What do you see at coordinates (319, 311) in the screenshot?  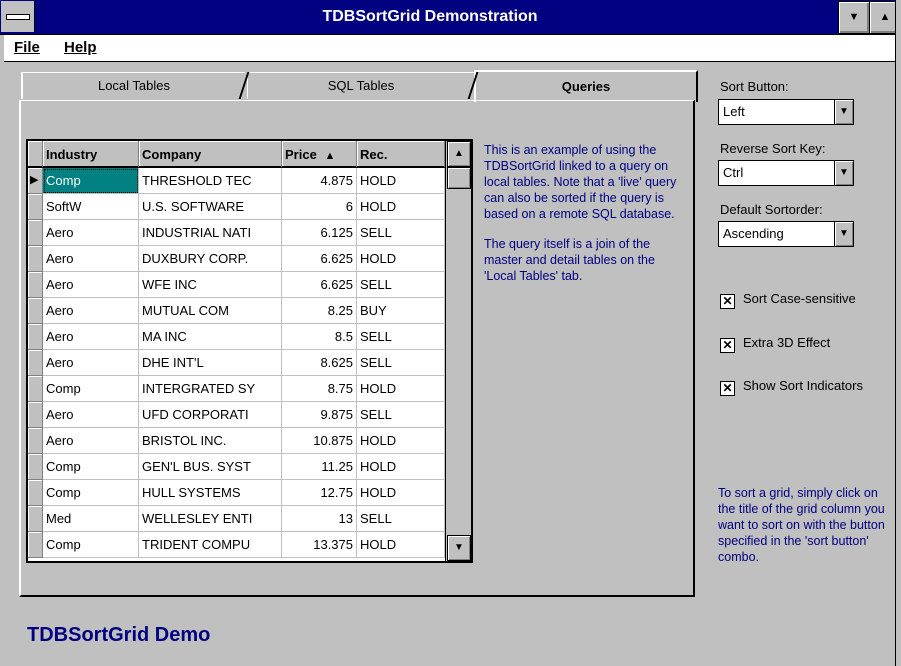 I see `cell-price: 8.25` at bounding box center [319, 311].